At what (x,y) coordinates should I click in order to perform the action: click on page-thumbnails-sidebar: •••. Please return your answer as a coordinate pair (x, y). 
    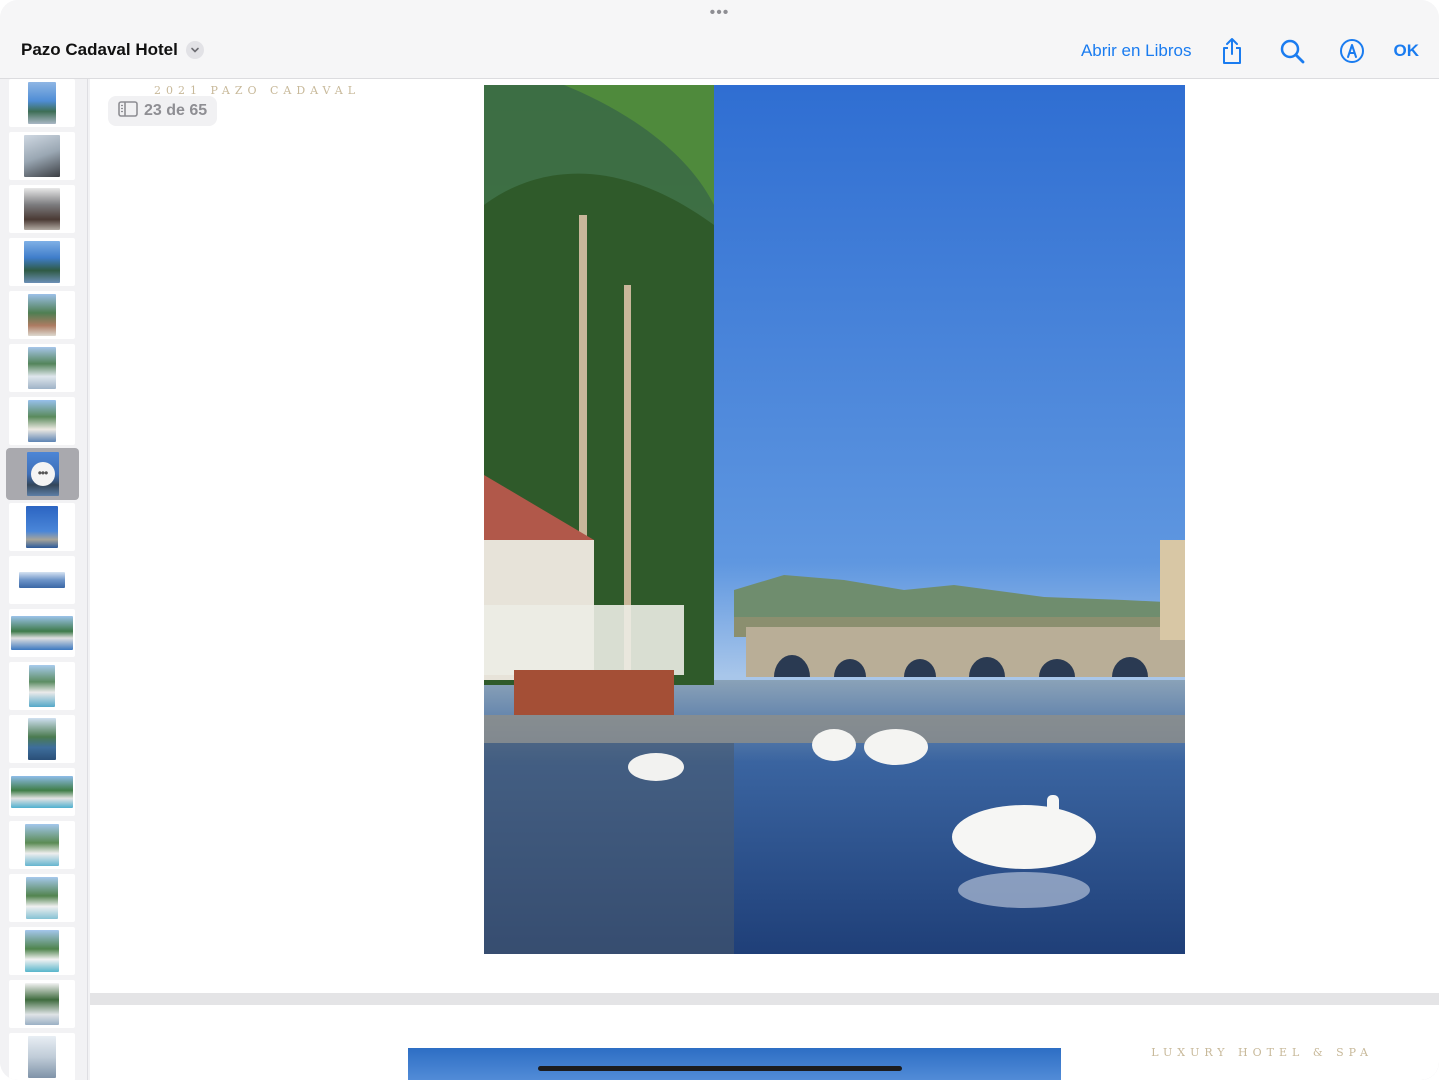
    Looking at the image, I should click on (44, 579).